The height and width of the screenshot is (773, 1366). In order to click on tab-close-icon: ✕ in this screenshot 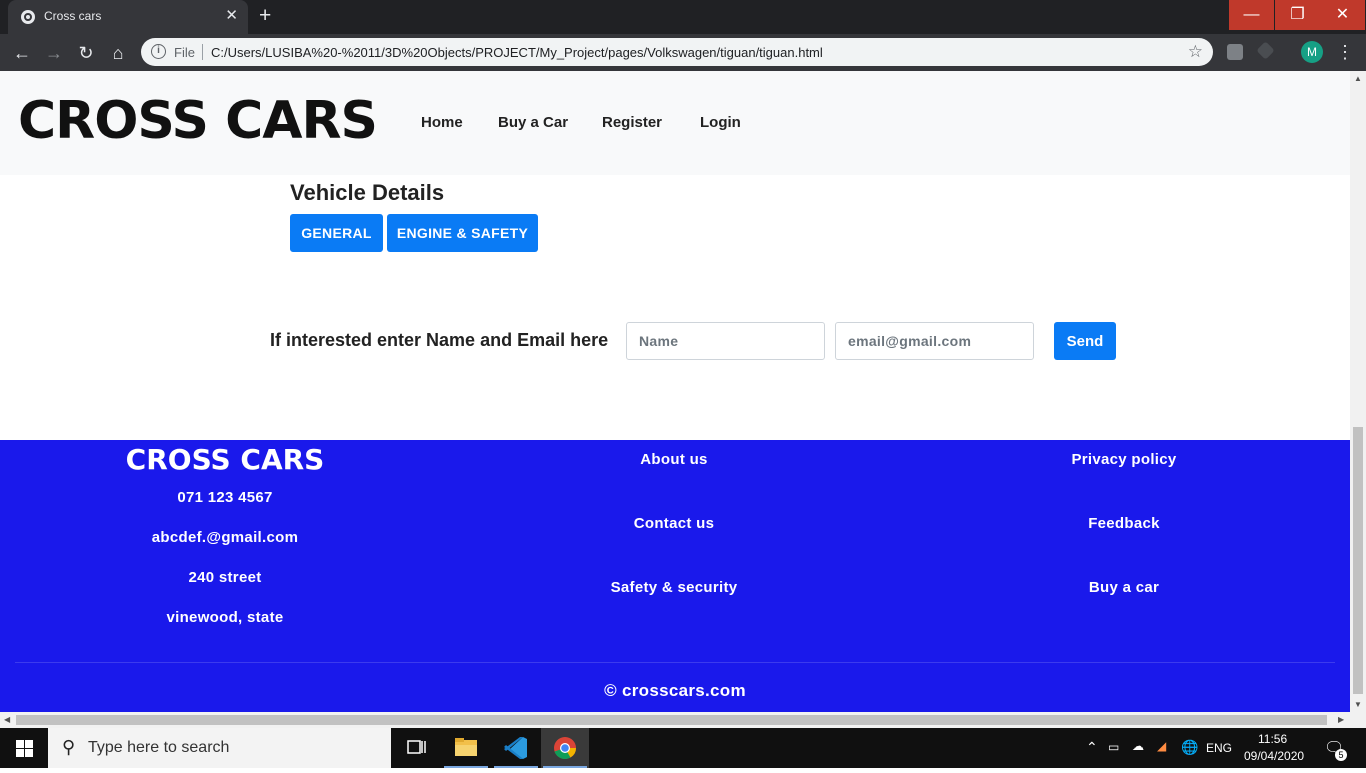, I will do `click(231, 16)`.